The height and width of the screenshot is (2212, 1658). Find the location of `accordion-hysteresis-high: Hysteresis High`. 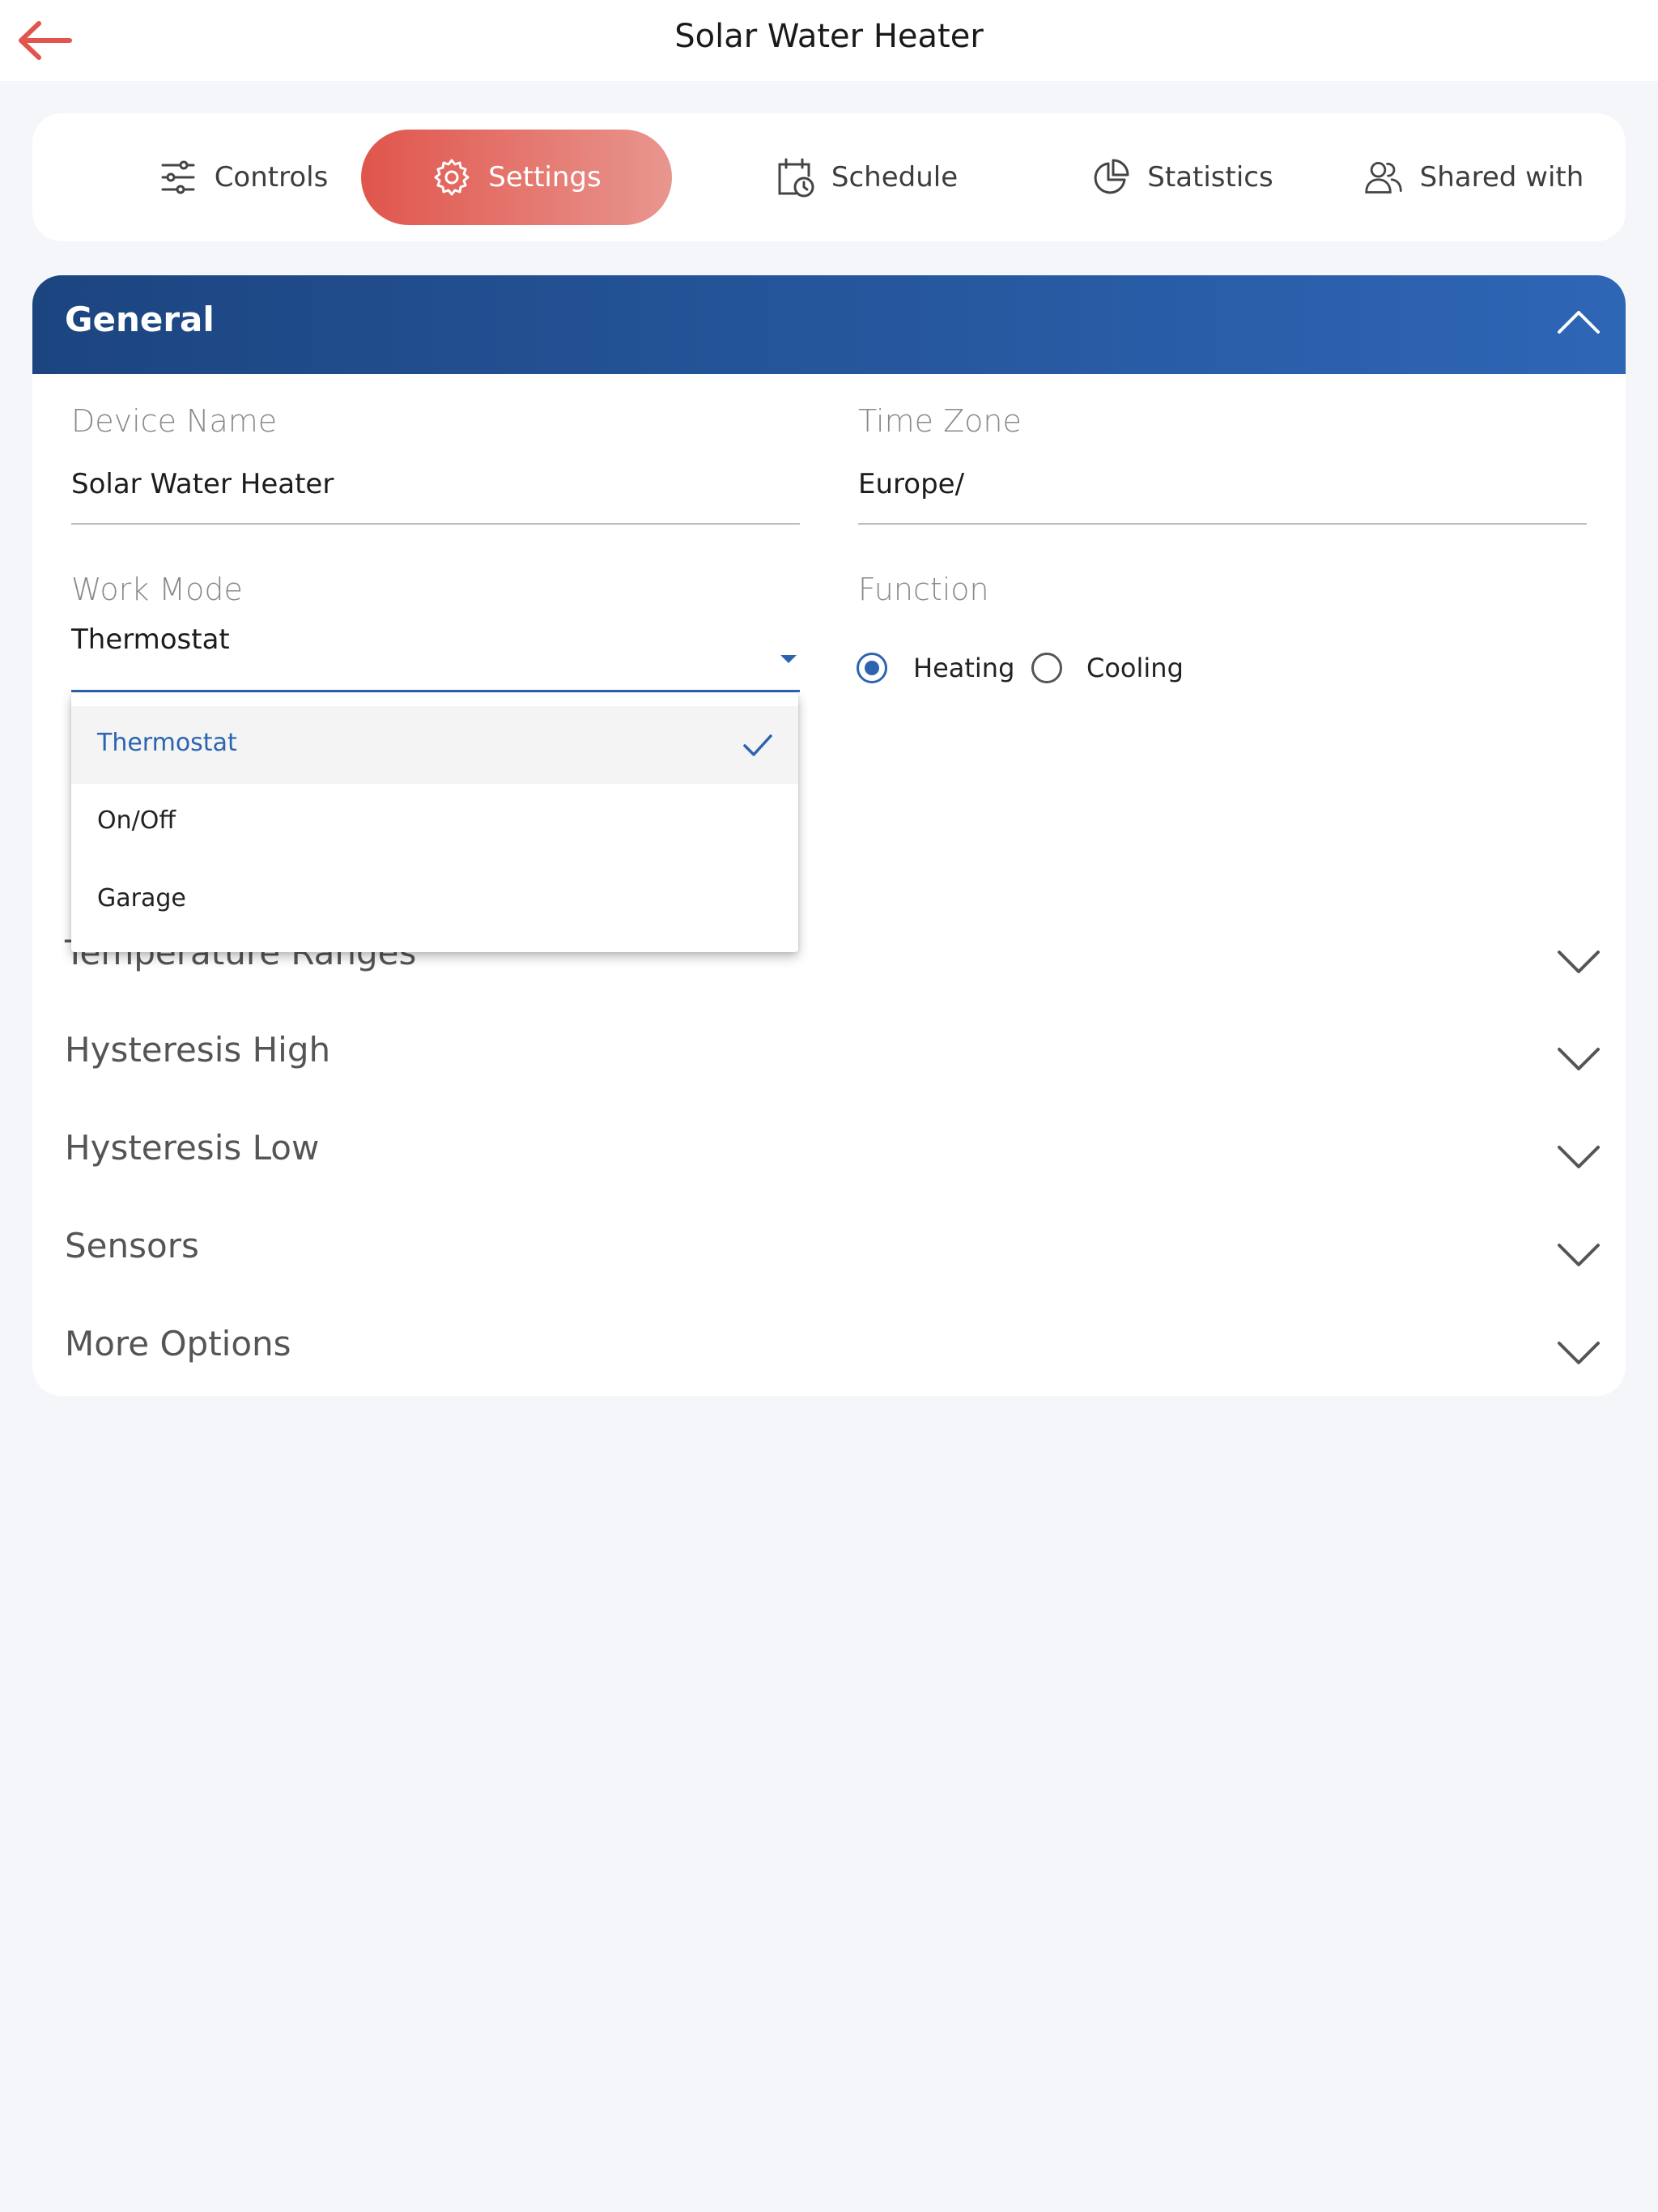

accordion-hysteresis-high: Hysteresis High is located at coordinates (829, 1053).